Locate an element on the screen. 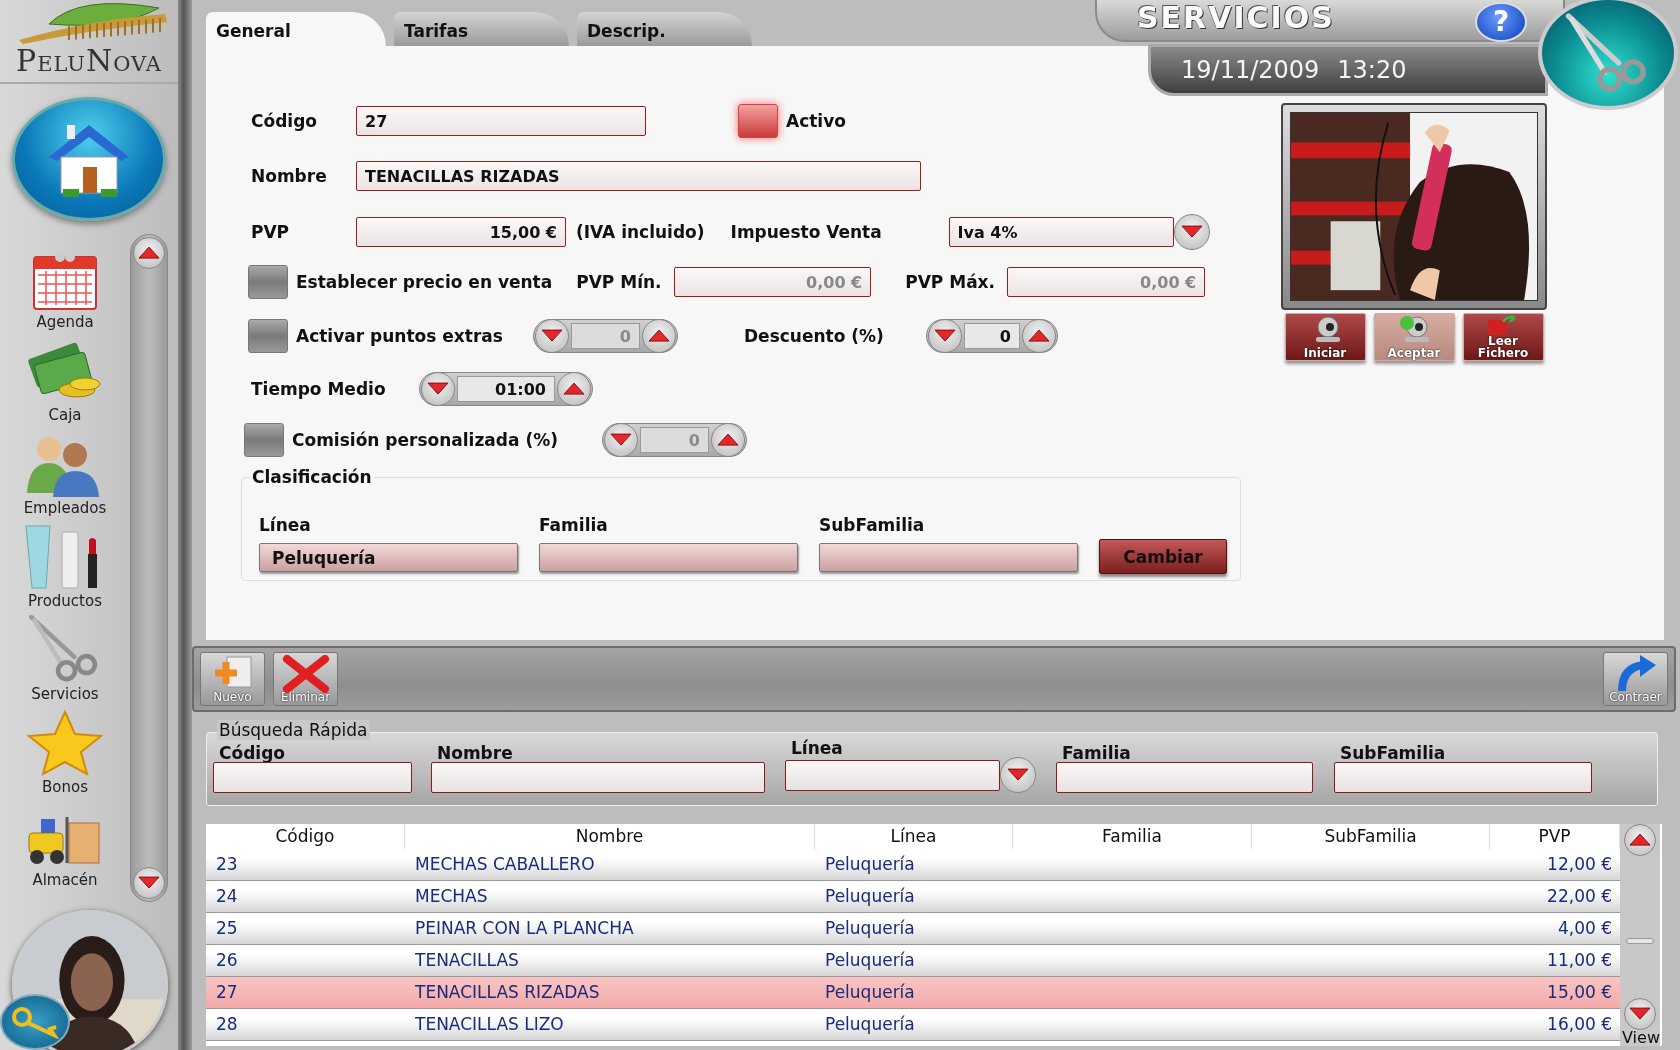 The width and height of the screenshot is (1680, 1050). field-label: Tiempo Medio is located at coordinates (319, 389).